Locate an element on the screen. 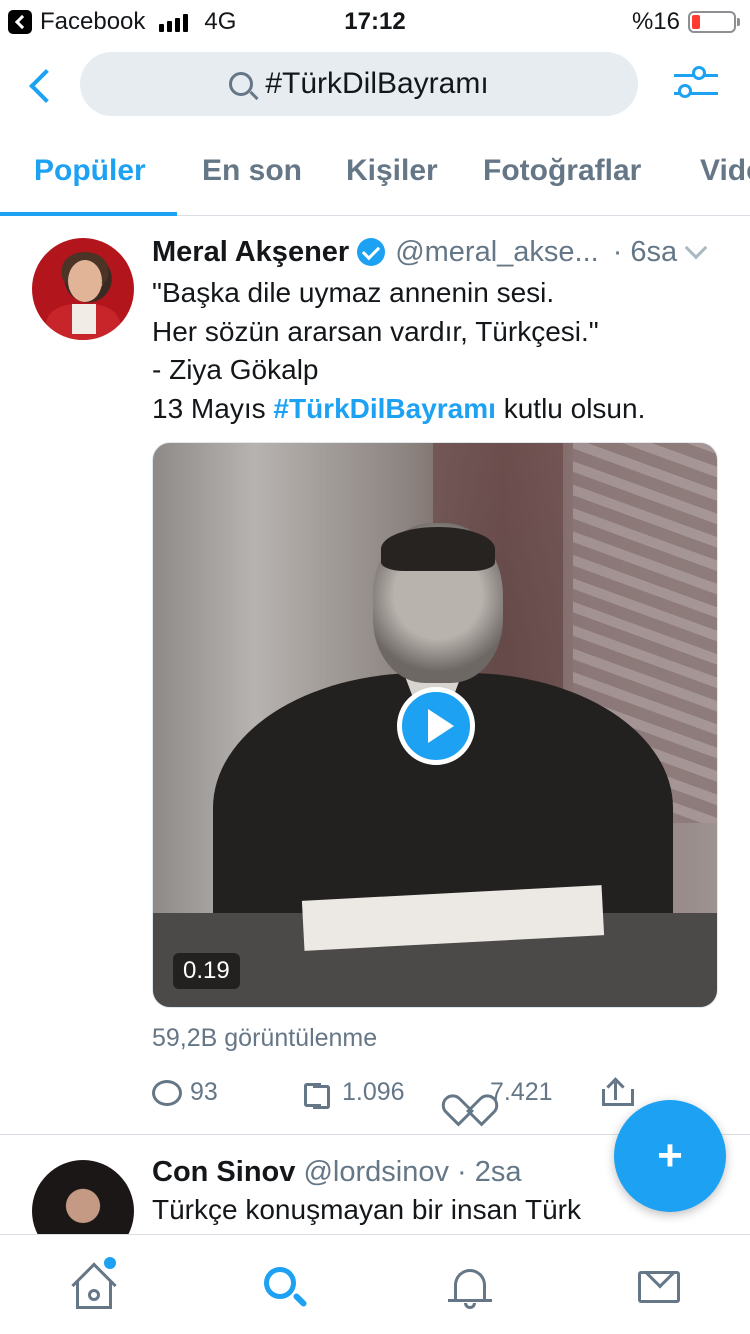  active-tab-indicator is located at coordinates (88, 214).